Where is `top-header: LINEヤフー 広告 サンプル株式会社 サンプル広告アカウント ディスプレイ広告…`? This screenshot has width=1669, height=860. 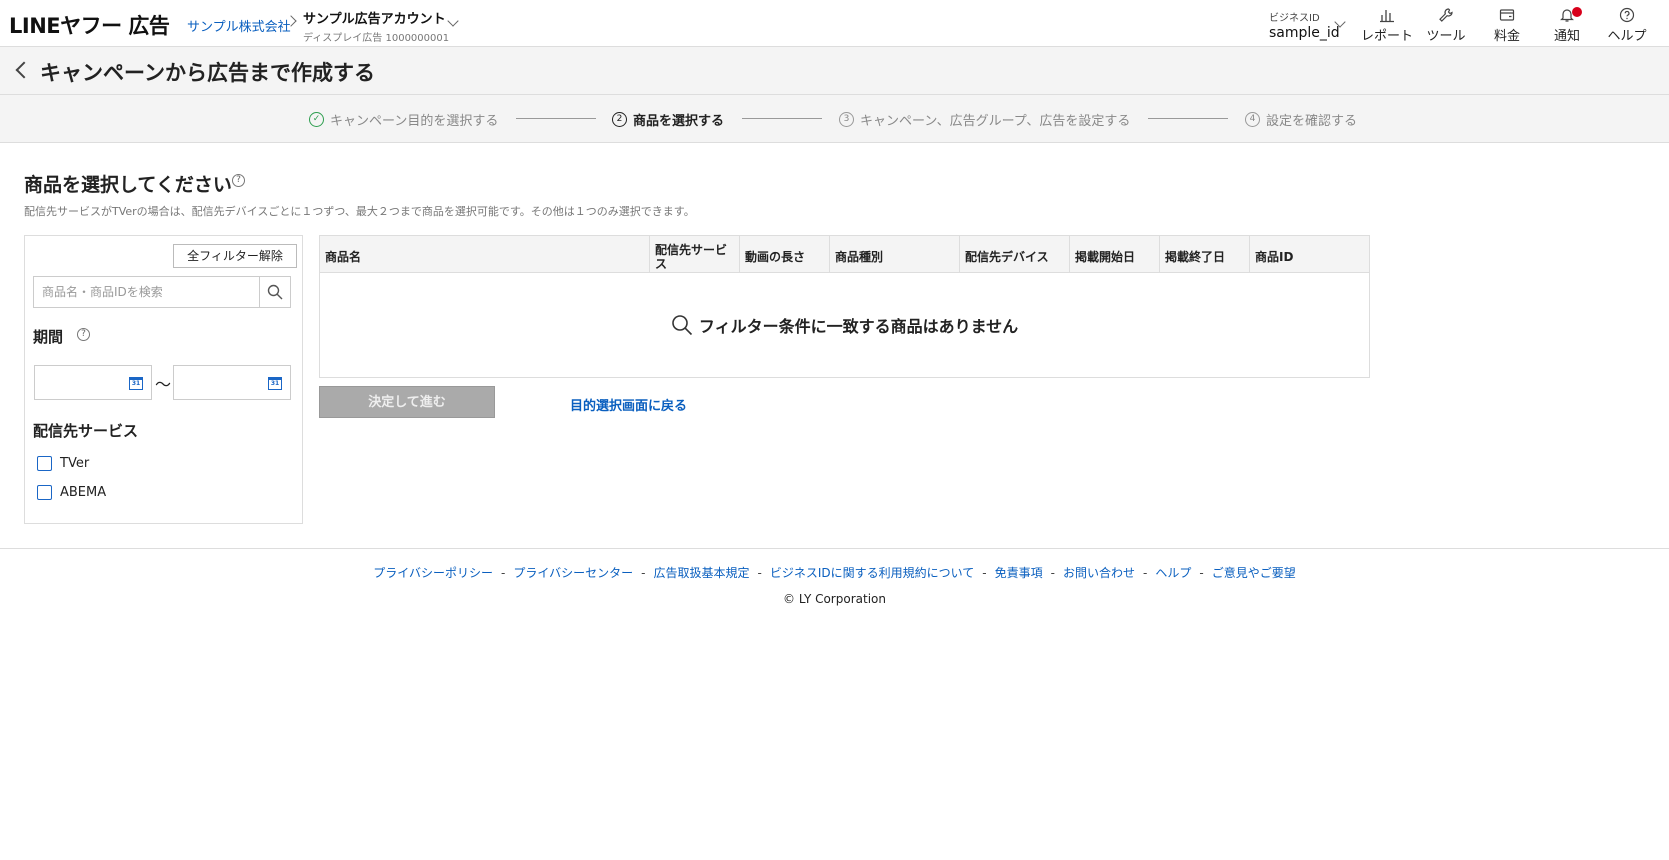 top-header: LINEヤフー 広告 サンプル株式会社 サンプル広告アカウント ディスプレイ広告… is located at coordinates (834, 23).